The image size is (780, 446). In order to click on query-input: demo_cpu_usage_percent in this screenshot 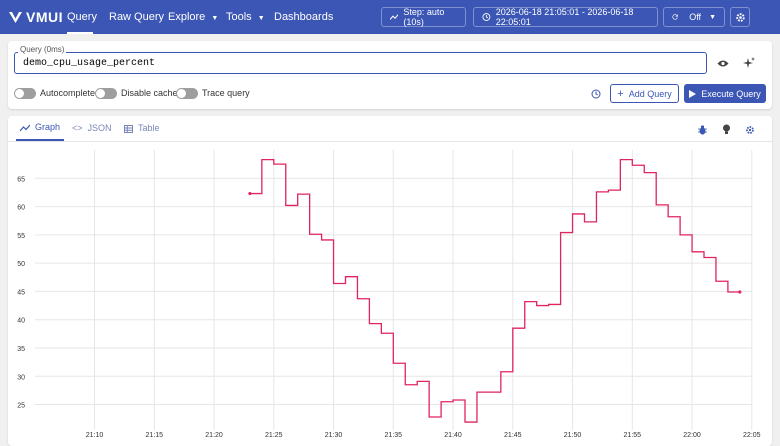, I will do `click(360, 63)`.